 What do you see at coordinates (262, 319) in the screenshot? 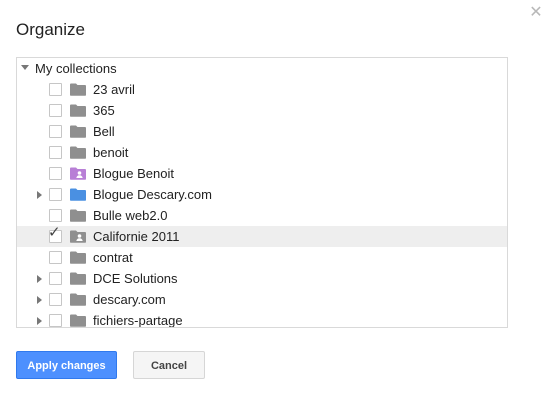
I see `collection-row: fichiers-partage` at bounding box center [262, 319].